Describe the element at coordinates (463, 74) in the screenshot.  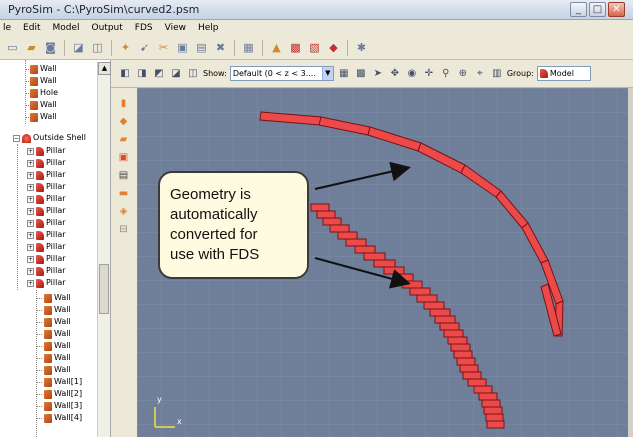
I see `zoom-box-icon: ⊕` at that location.